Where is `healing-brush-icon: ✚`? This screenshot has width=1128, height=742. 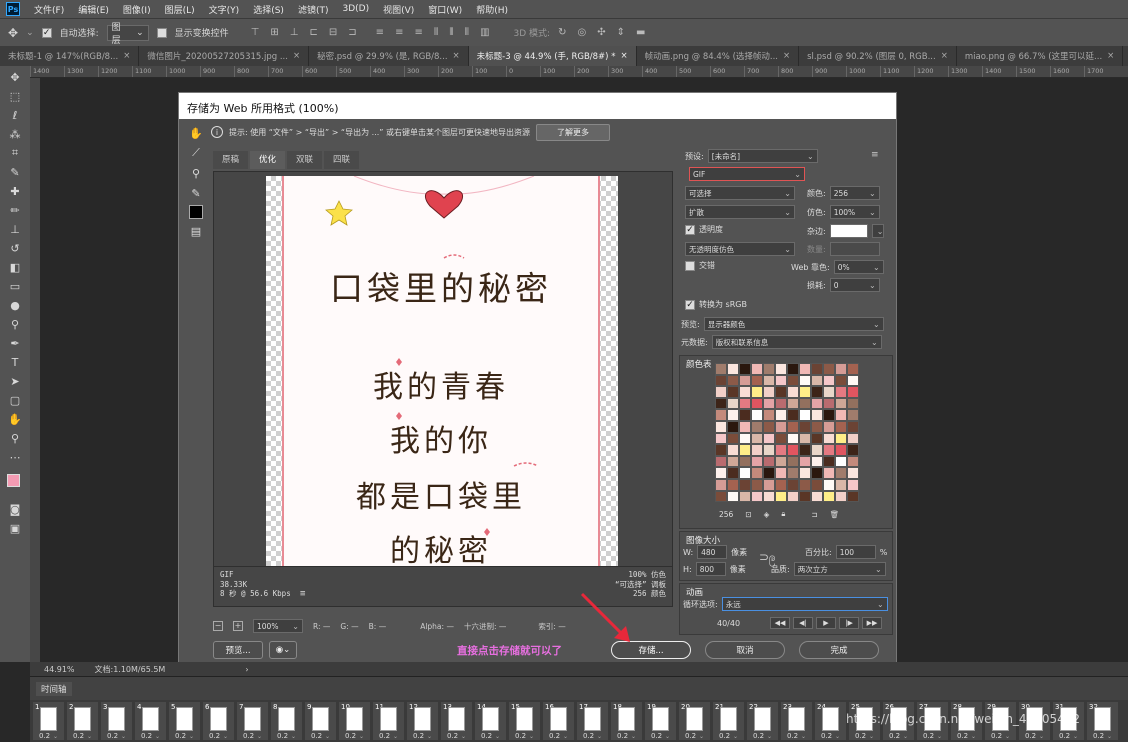 healing-brush-icon: ✚ is located at coordinates (15, 191).